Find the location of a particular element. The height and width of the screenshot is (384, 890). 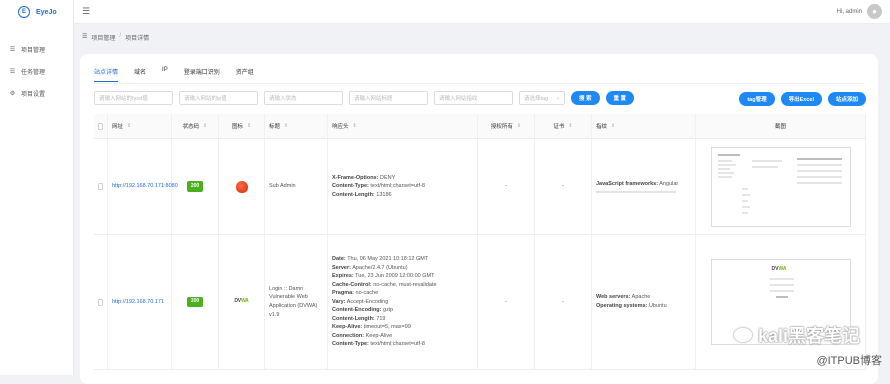

header-line: Cache-Control: no-cache, must-revalidate is located at coordinates (384, 284).